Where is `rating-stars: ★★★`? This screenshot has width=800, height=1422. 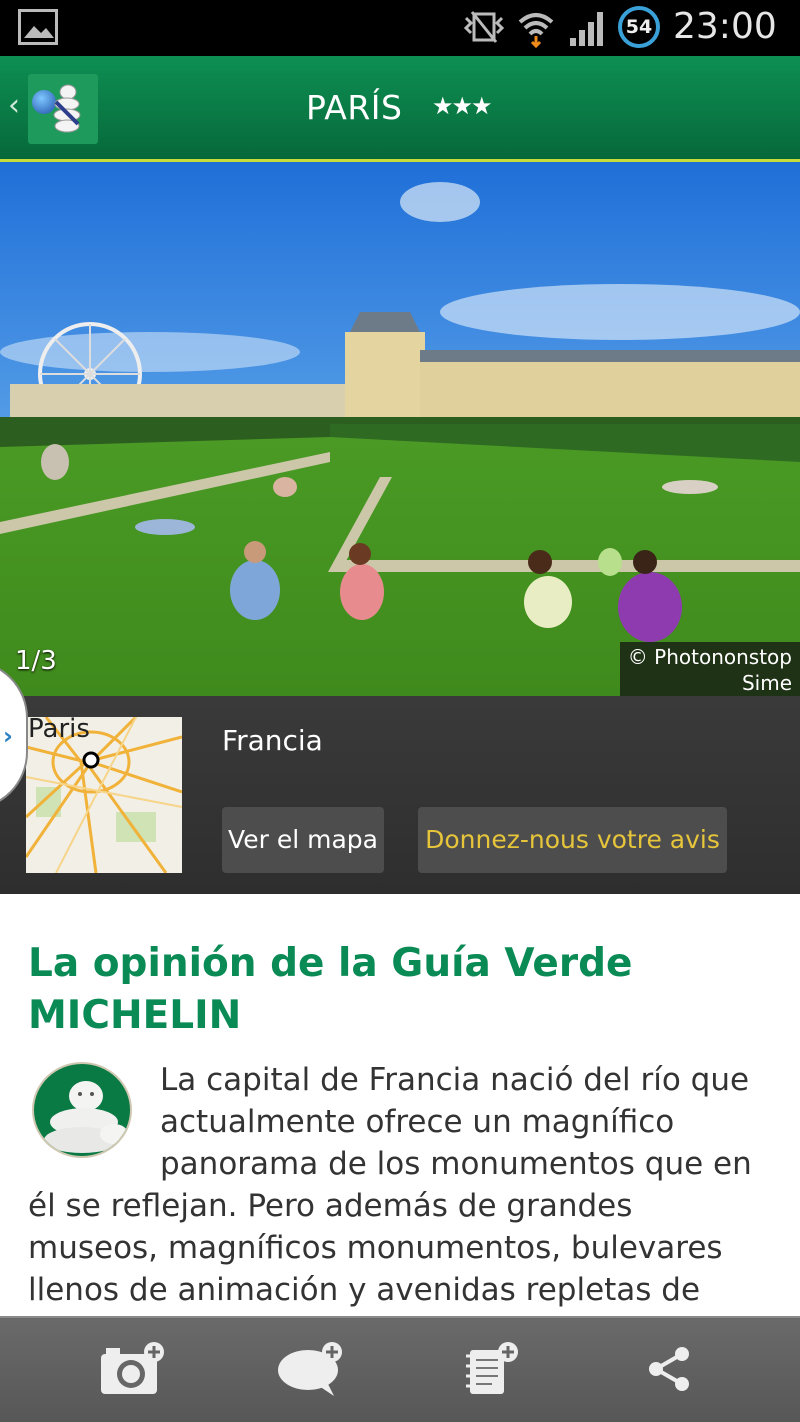 rating-stars: ★★★ is located at coordinates (462, 106).